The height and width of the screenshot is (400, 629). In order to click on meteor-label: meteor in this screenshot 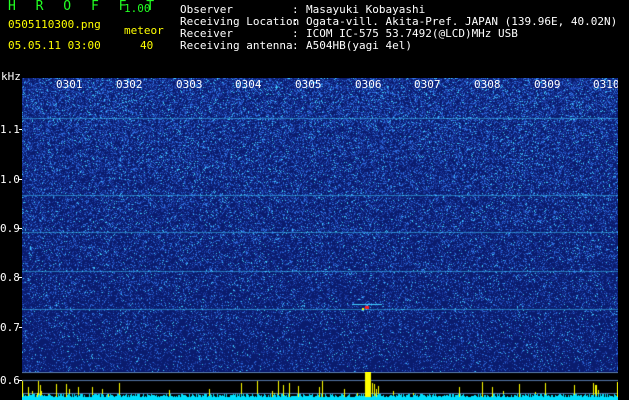, I will do `click(144, 30)`.